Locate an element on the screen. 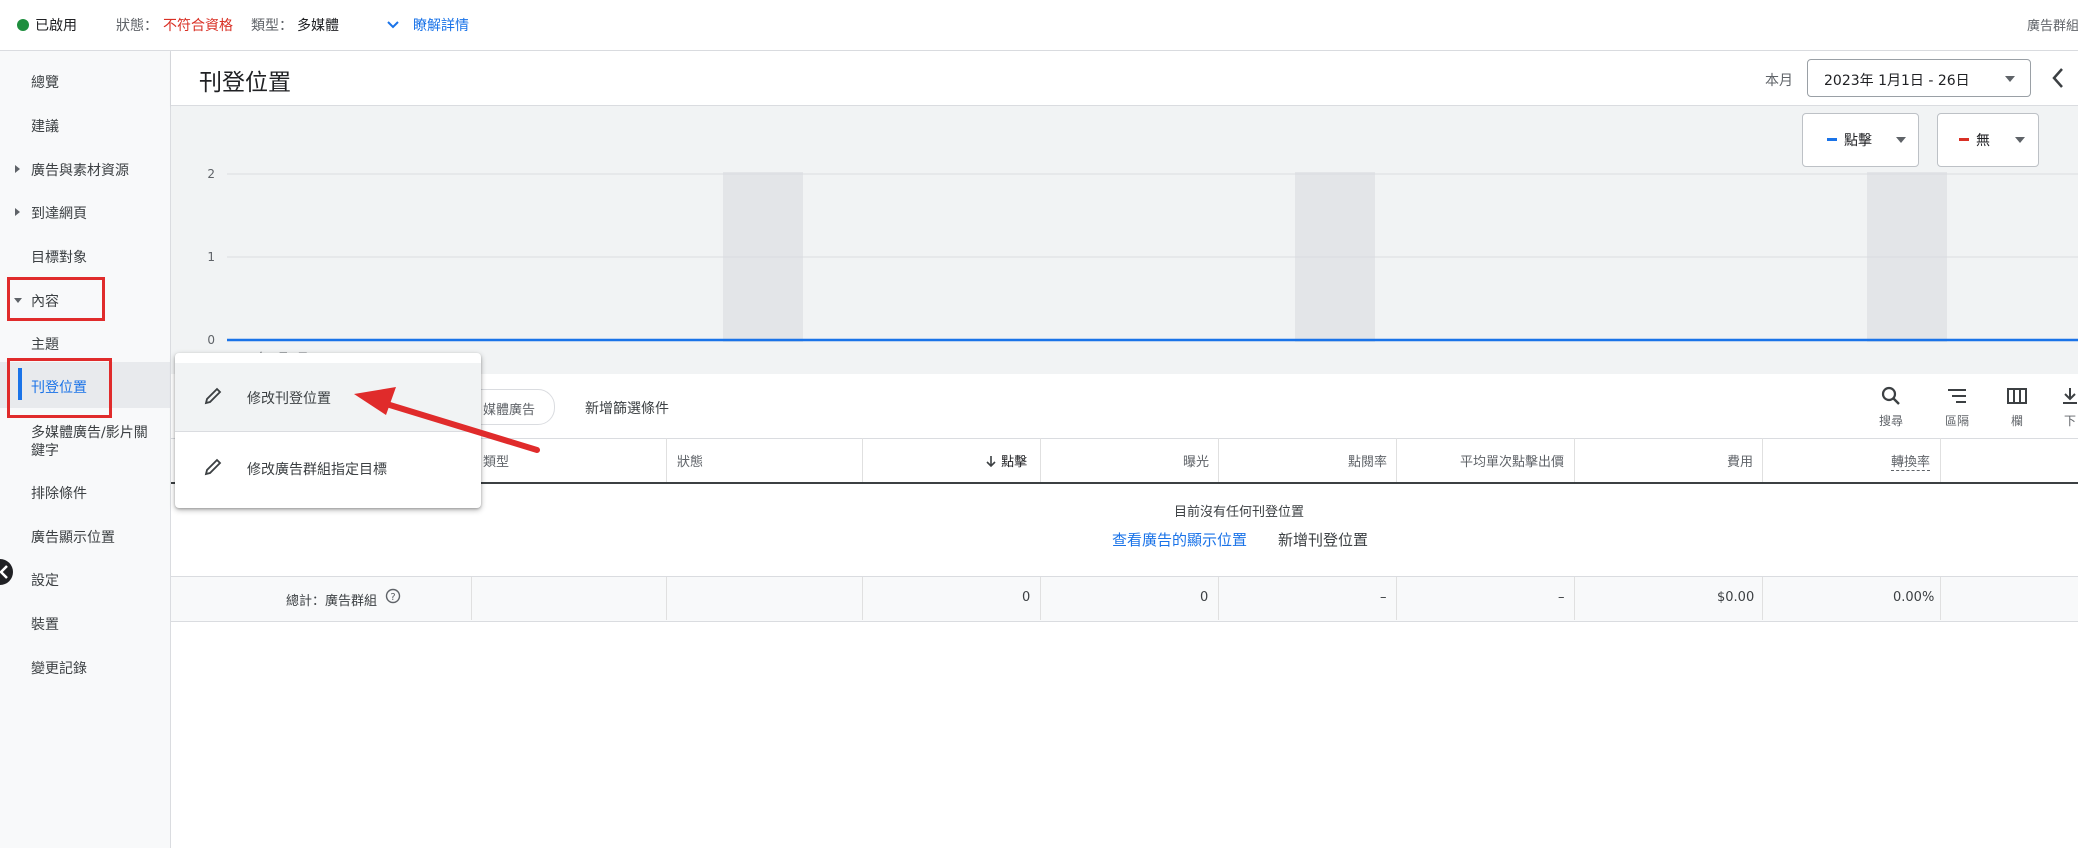  date-range-value: 2023年 1月1日 - 26日 is located at coordinates (1897, 81).